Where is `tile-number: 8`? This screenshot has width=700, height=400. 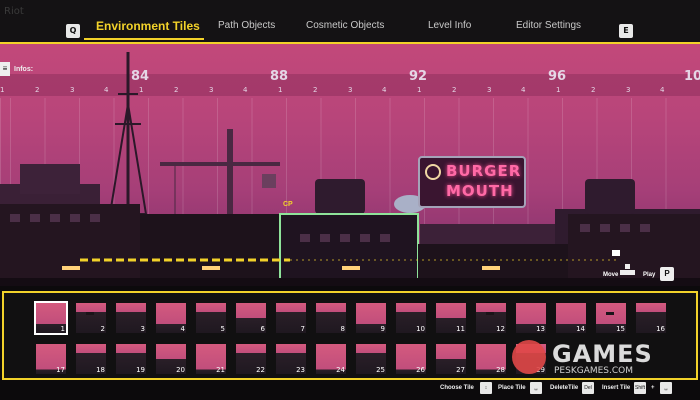 tile-number: 8 is located at coordinates (342, 329).